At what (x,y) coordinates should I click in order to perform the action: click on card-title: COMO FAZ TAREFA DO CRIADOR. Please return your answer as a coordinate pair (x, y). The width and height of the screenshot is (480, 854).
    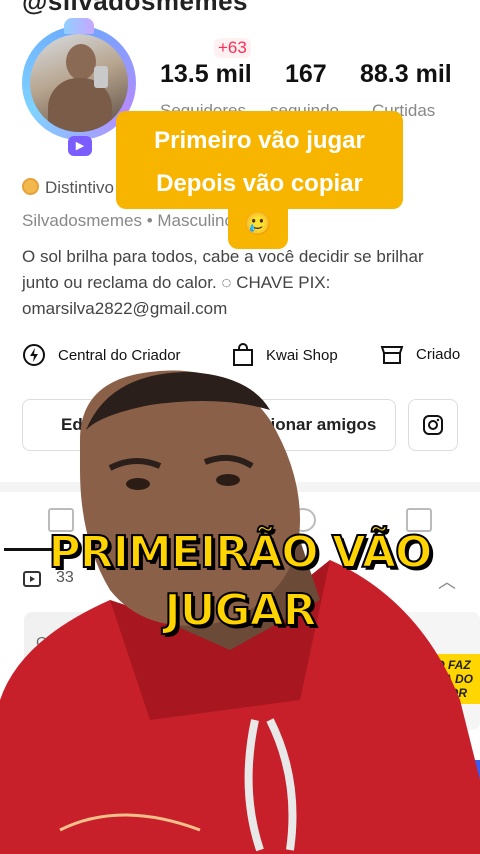
    Looking at the image, I should click on (439, 679).